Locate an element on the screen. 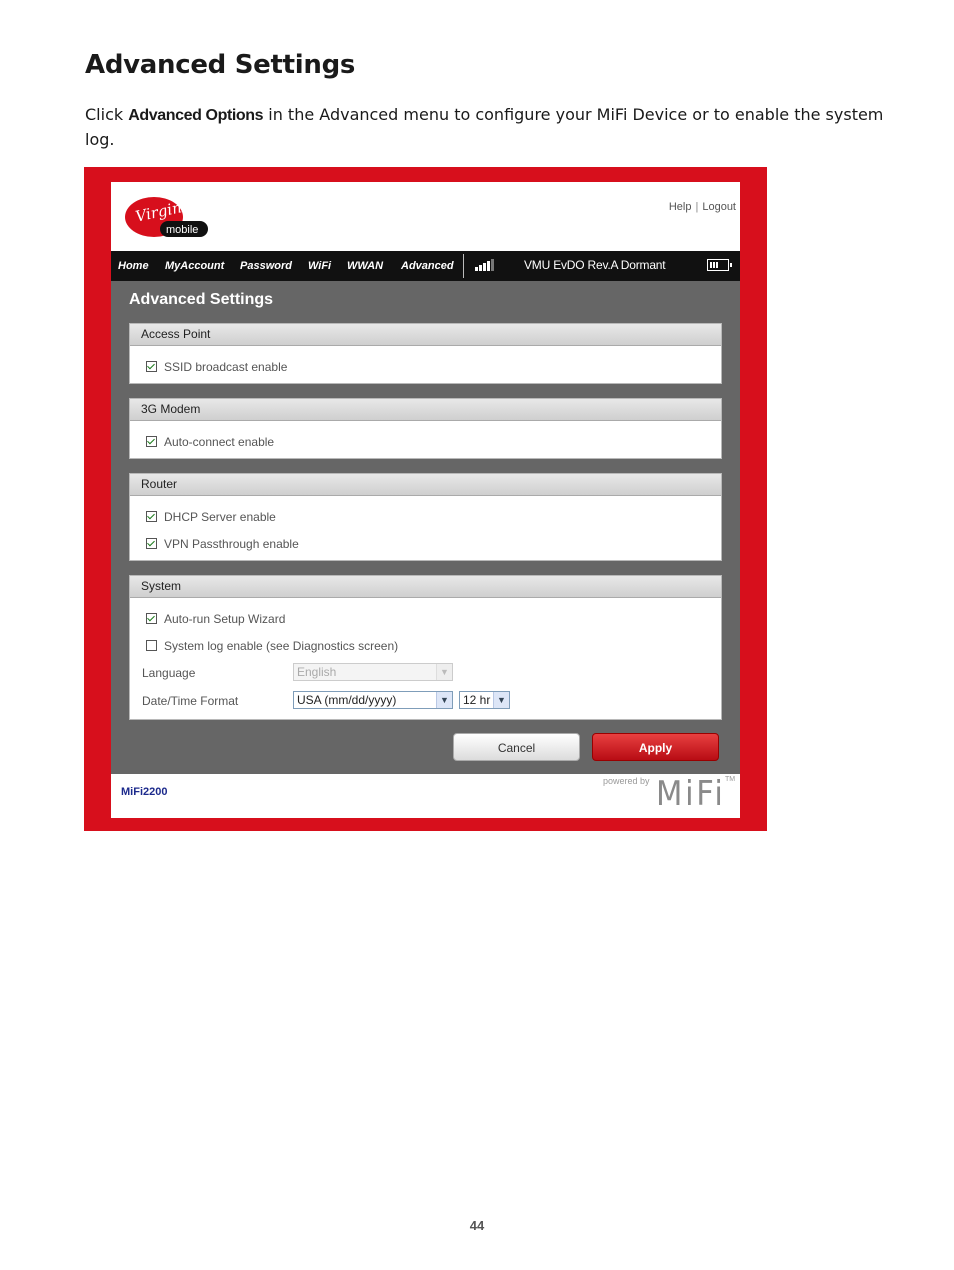 This screenshot has height=1270, width=954. nav-item-advanced: Advanced is located at coordinates (427, 266).